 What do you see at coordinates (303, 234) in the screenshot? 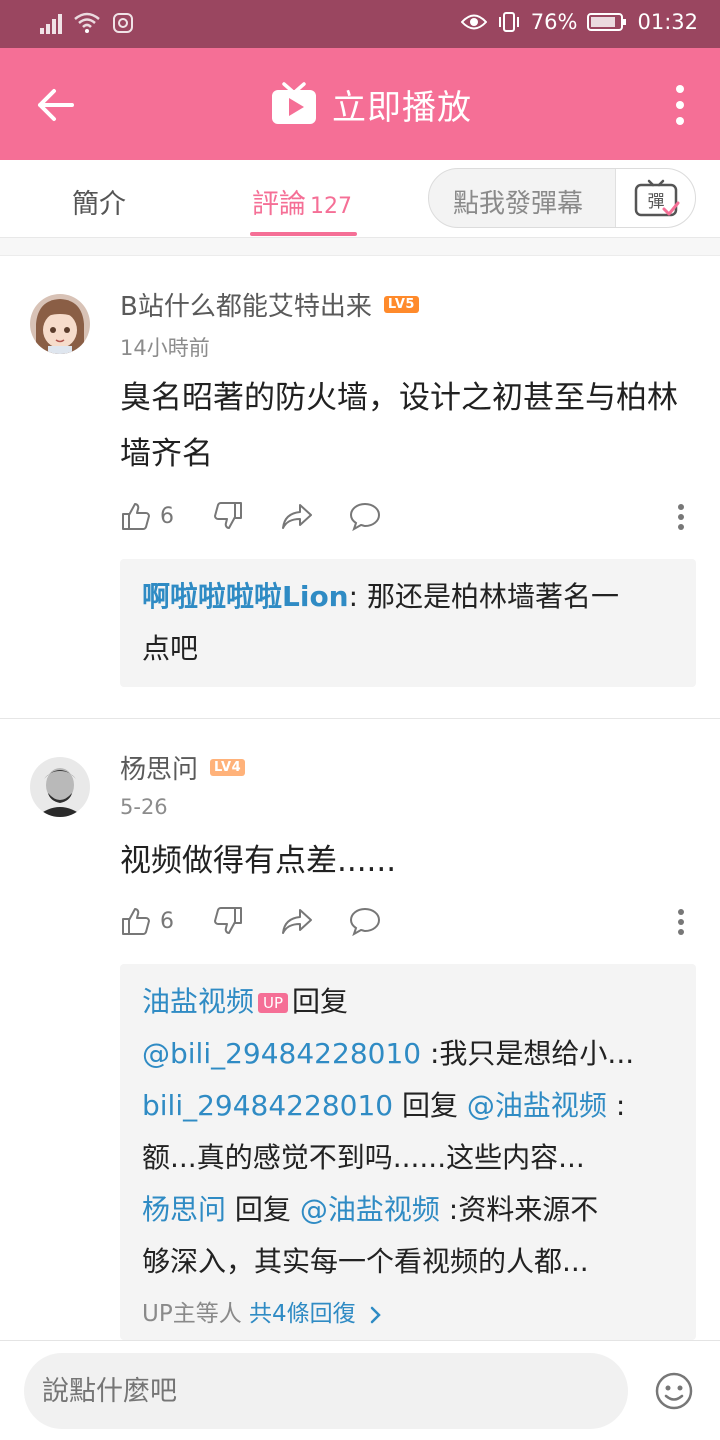
I see `active-tab-indicator` at bounding box center [303, 234].